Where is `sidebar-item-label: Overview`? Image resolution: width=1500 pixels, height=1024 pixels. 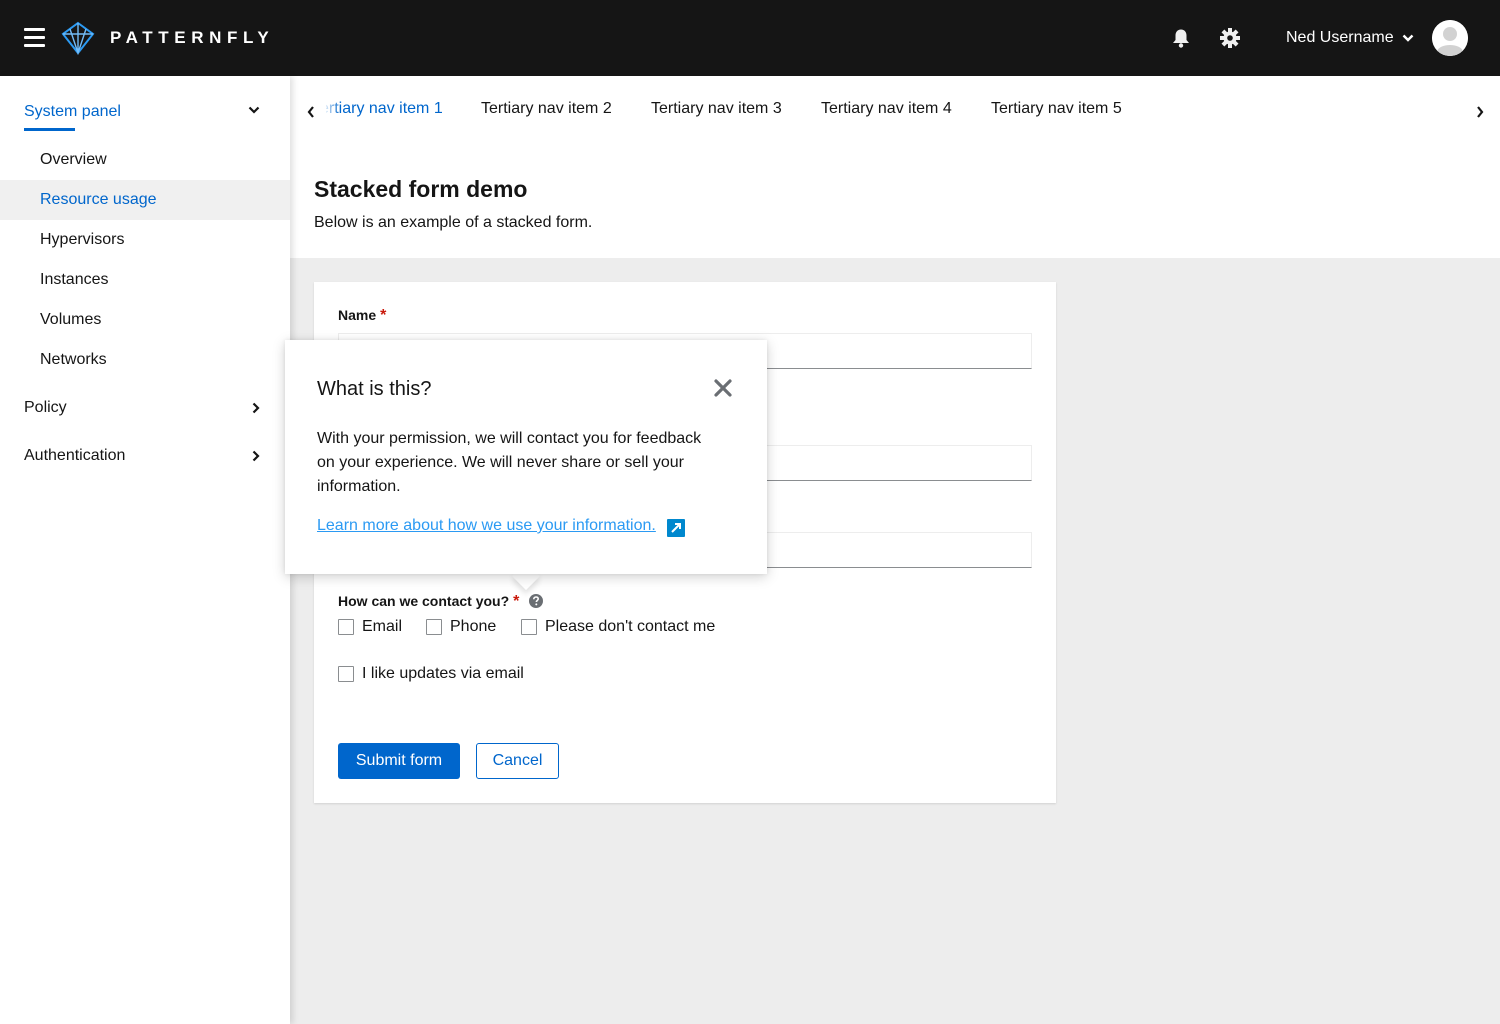 sidebar-item-label: Overview is located at coordinates (73, 159).